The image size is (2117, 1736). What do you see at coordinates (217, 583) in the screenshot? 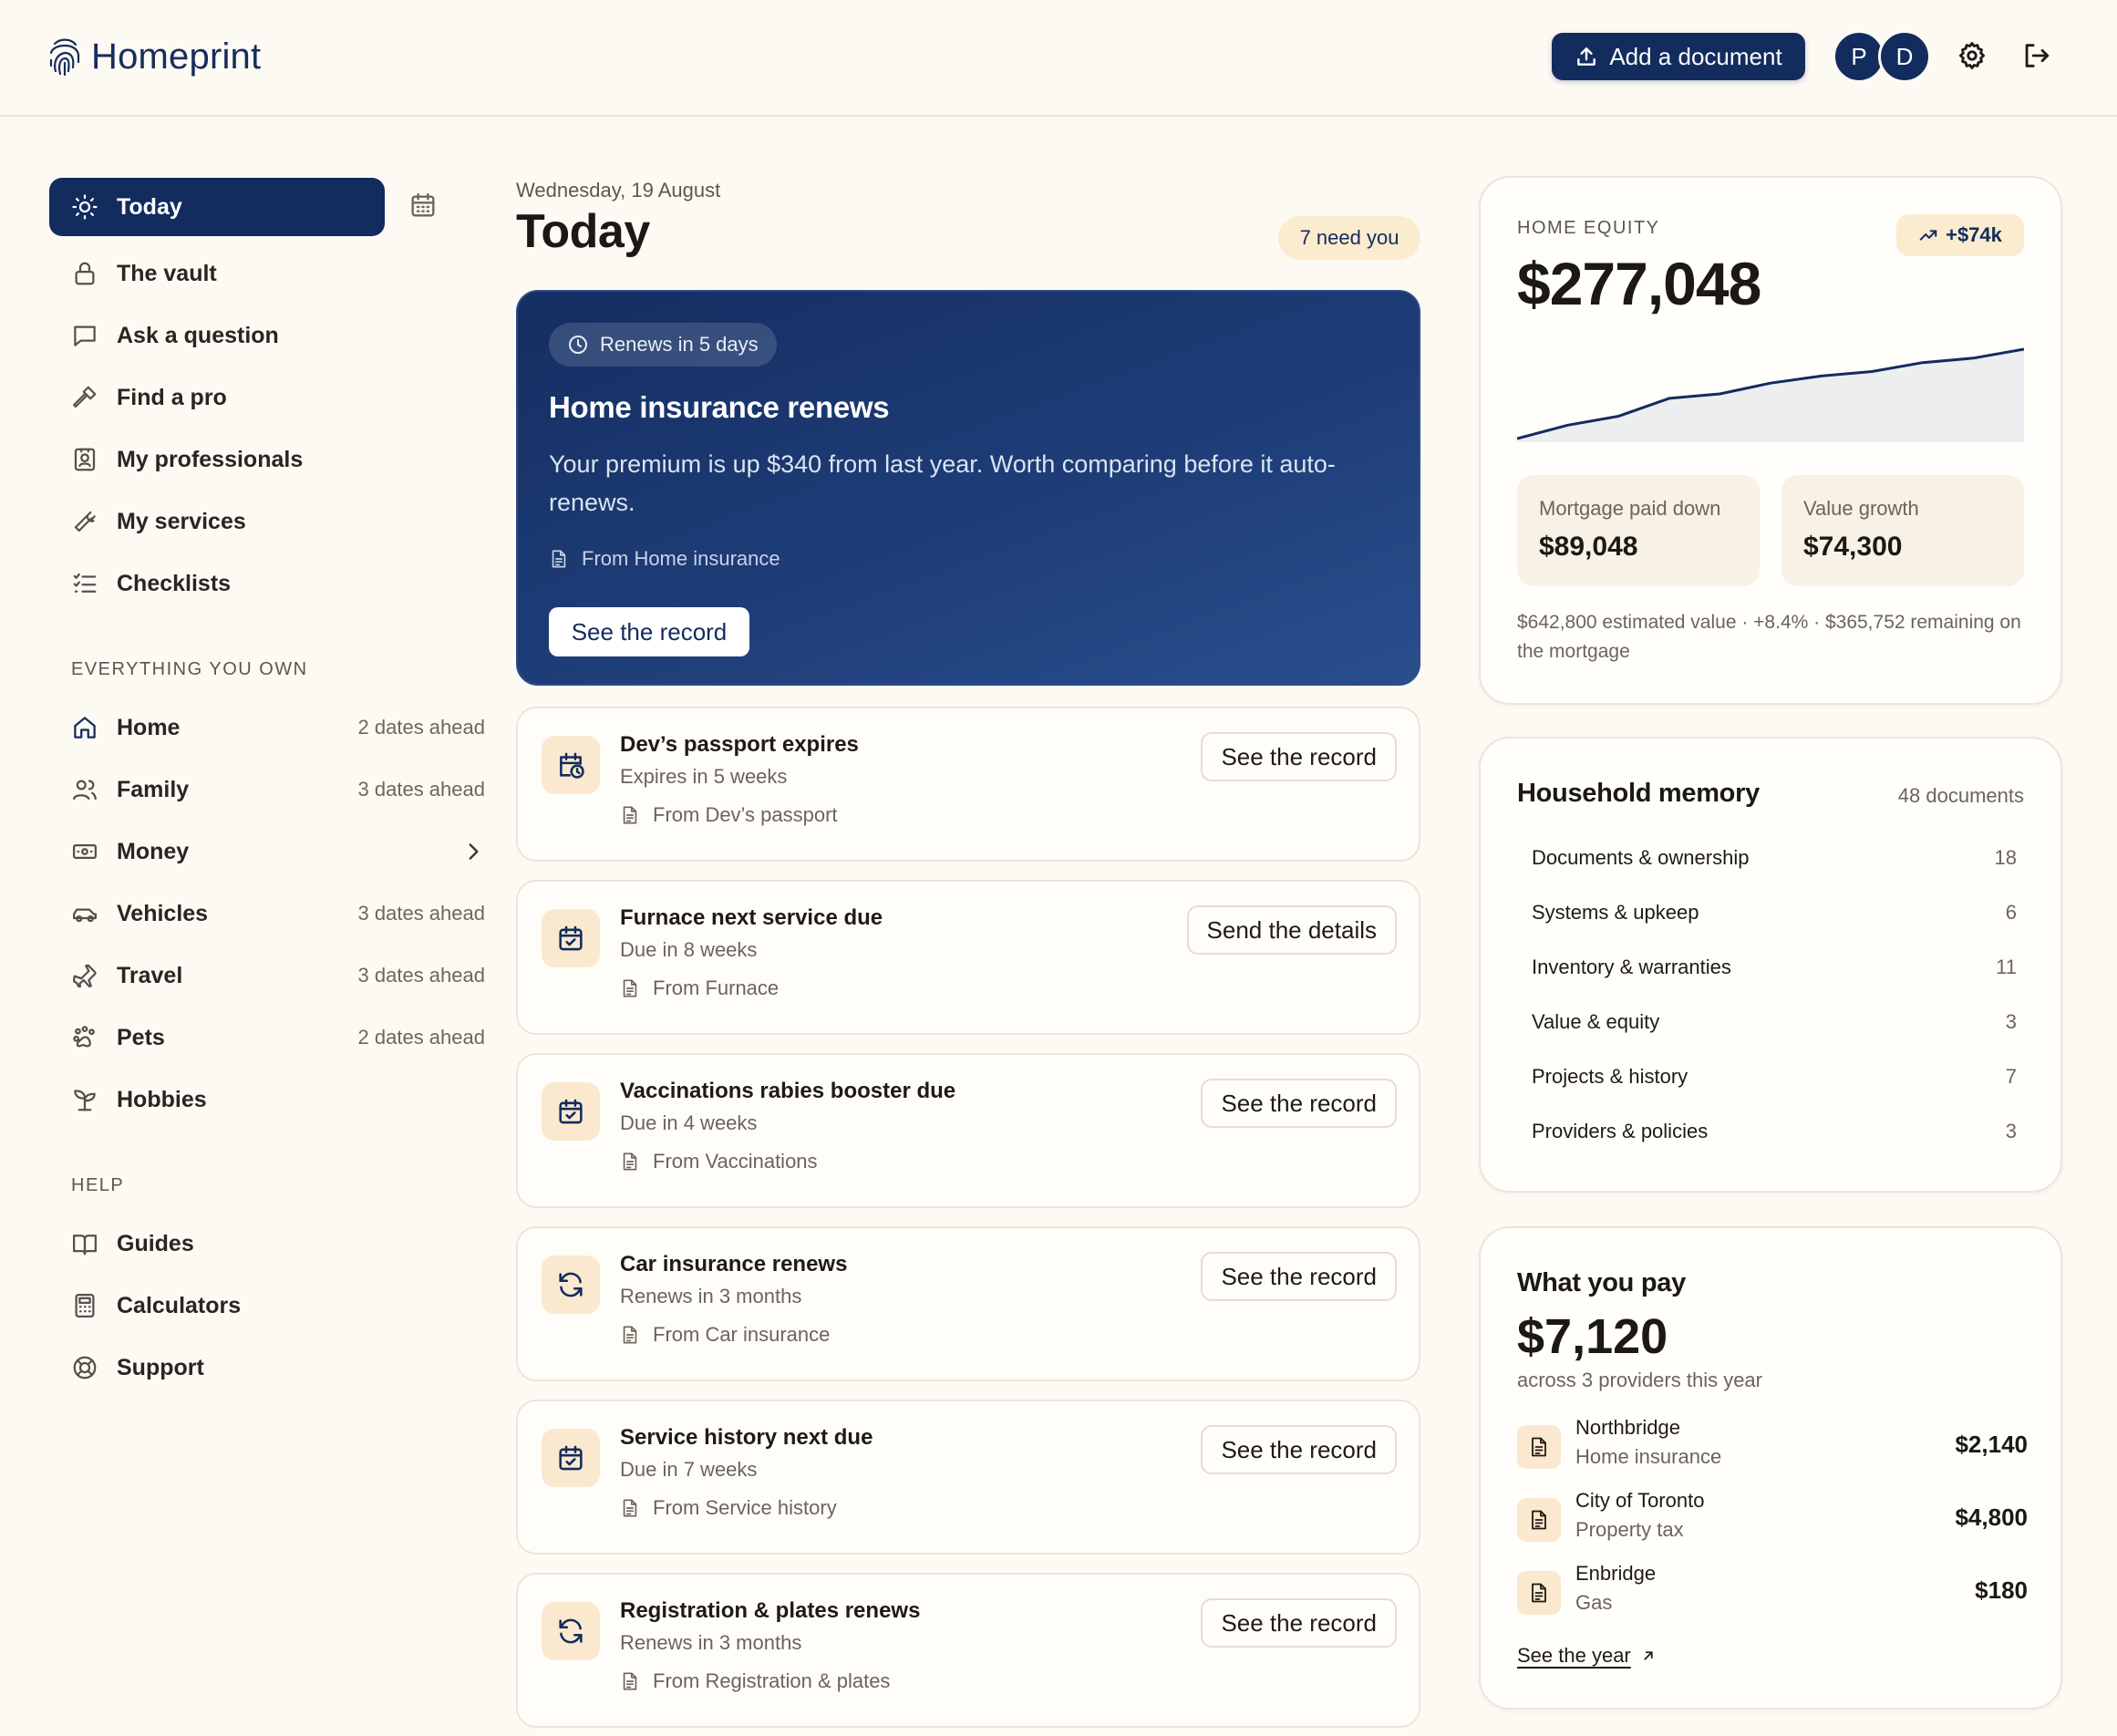
I see `sidebar-item-checklists: Checklists` at bounding box center [217, 583].